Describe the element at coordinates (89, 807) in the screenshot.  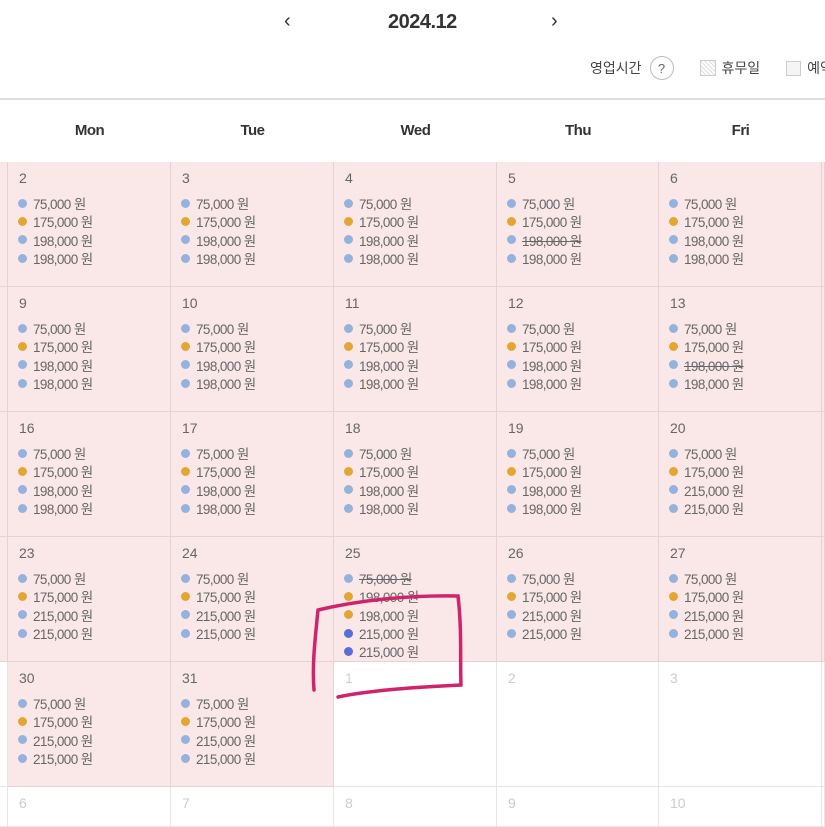
I see `calendar-day-cell: 6` at that location.